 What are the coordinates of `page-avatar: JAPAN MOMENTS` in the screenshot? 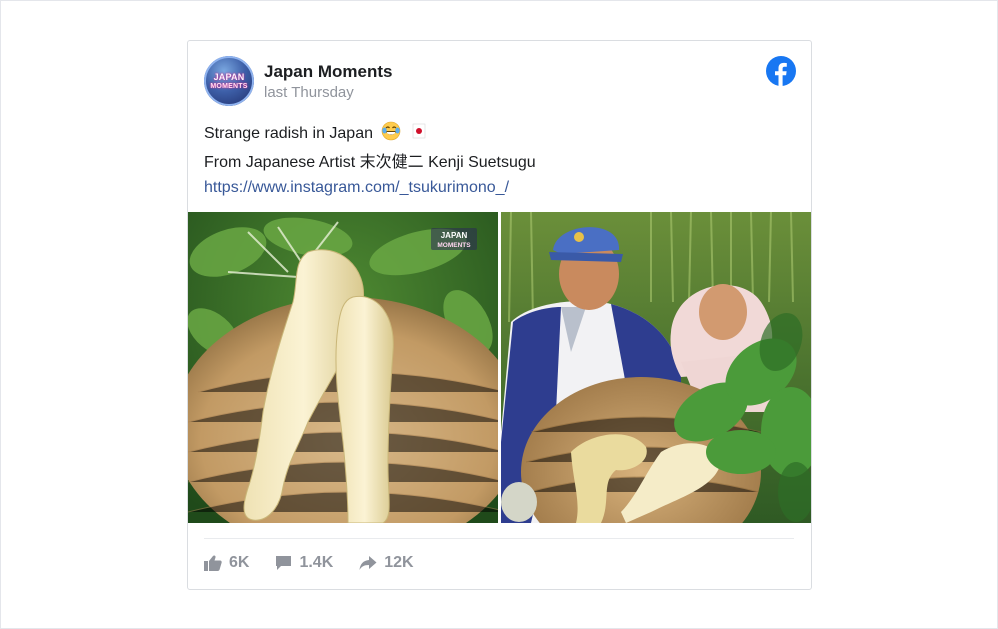 It's located at (229, 81).